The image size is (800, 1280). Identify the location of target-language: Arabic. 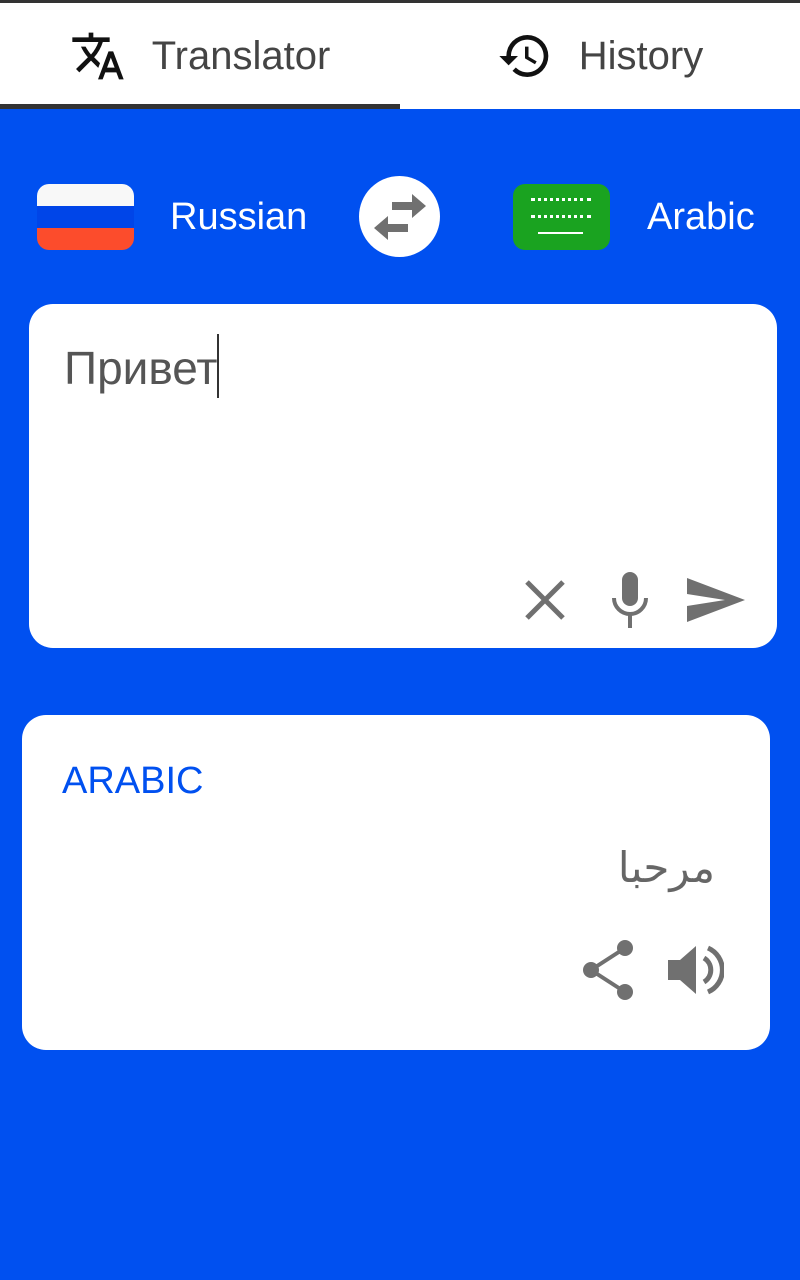
(701, 217).